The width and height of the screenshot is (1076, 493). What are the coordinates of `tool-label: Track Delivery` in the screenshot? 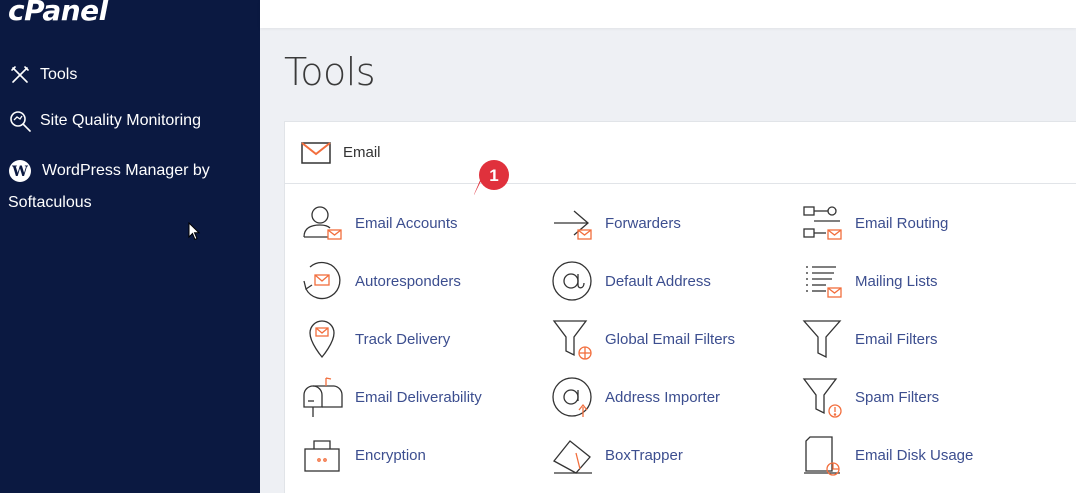 It's located at (403, 339).